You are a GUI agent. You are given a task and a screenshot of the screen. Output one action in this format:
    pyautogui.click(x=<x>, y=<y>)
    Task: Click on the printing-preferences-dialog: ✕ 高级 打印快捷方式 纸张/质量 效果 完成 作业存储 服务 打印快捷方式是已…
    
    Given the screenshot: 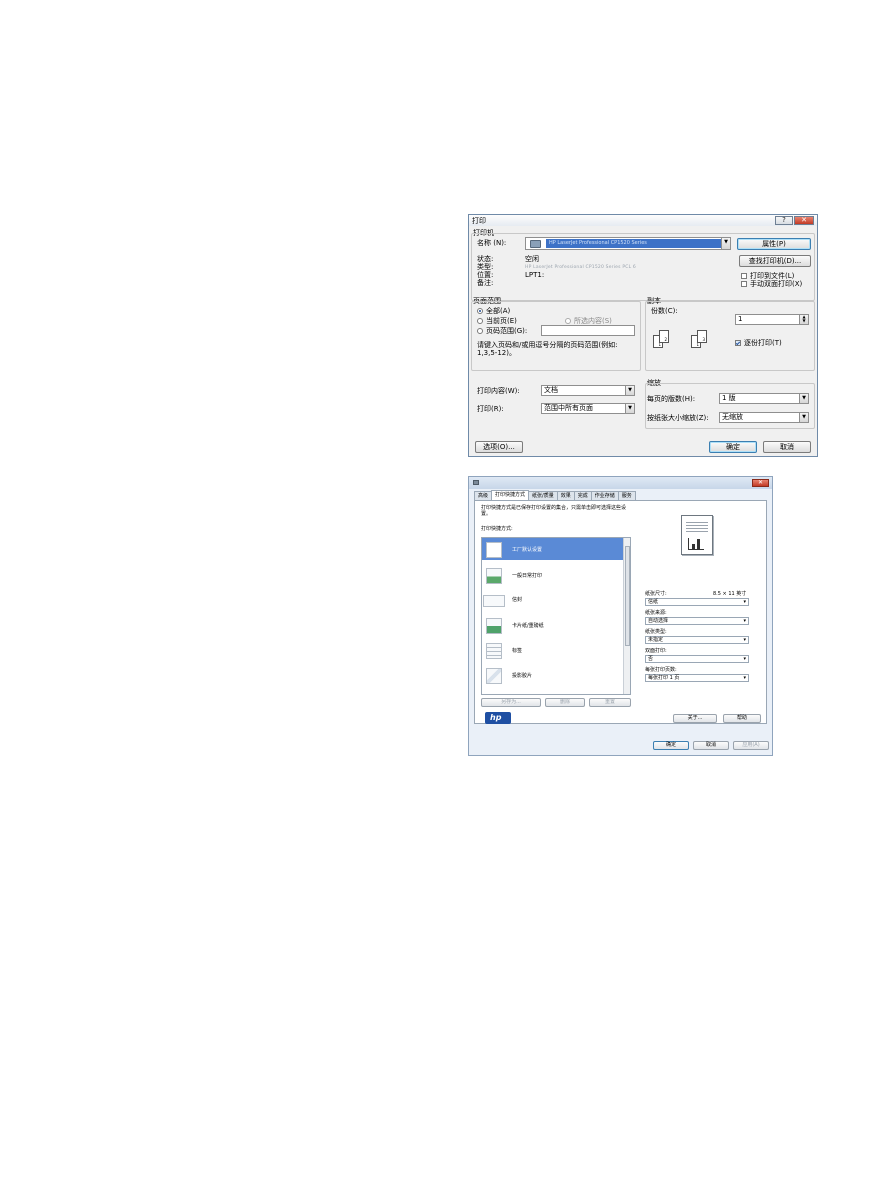 What is the action you would take?
    pyautogui.click(x=620, y=616)
    